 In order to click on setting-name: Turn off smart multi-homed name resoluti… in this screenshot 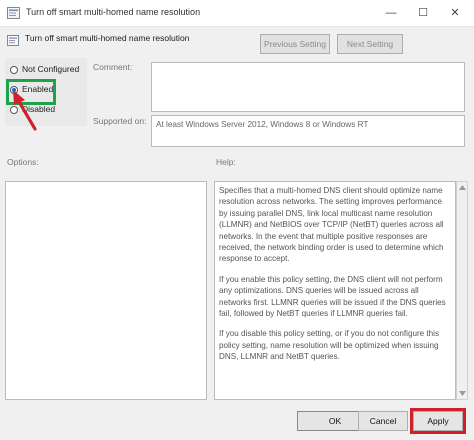, I will do `click(107, 38)`.